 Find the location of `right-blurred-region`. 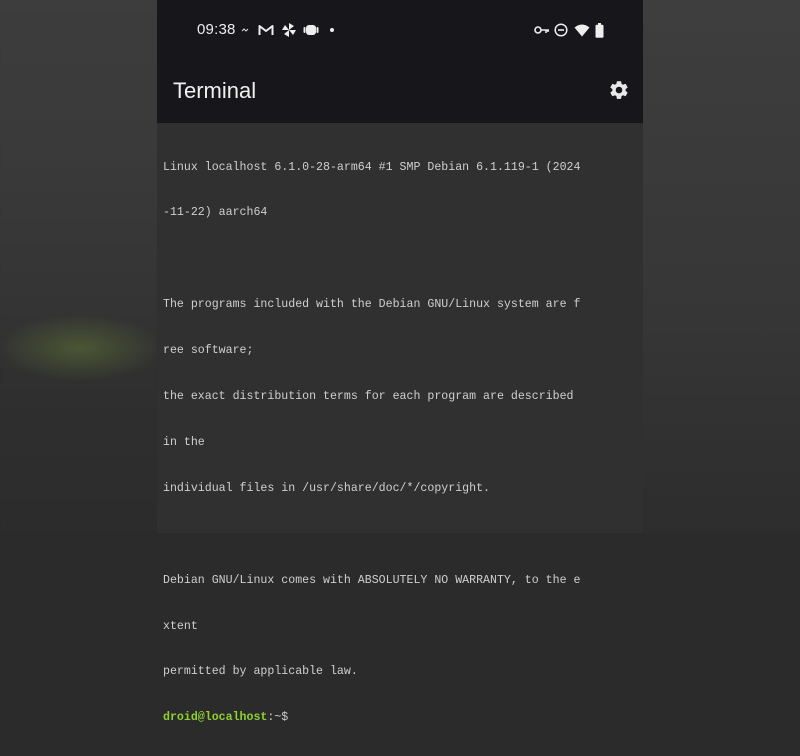

right-blurred-region is located at coordinates (721, 266).